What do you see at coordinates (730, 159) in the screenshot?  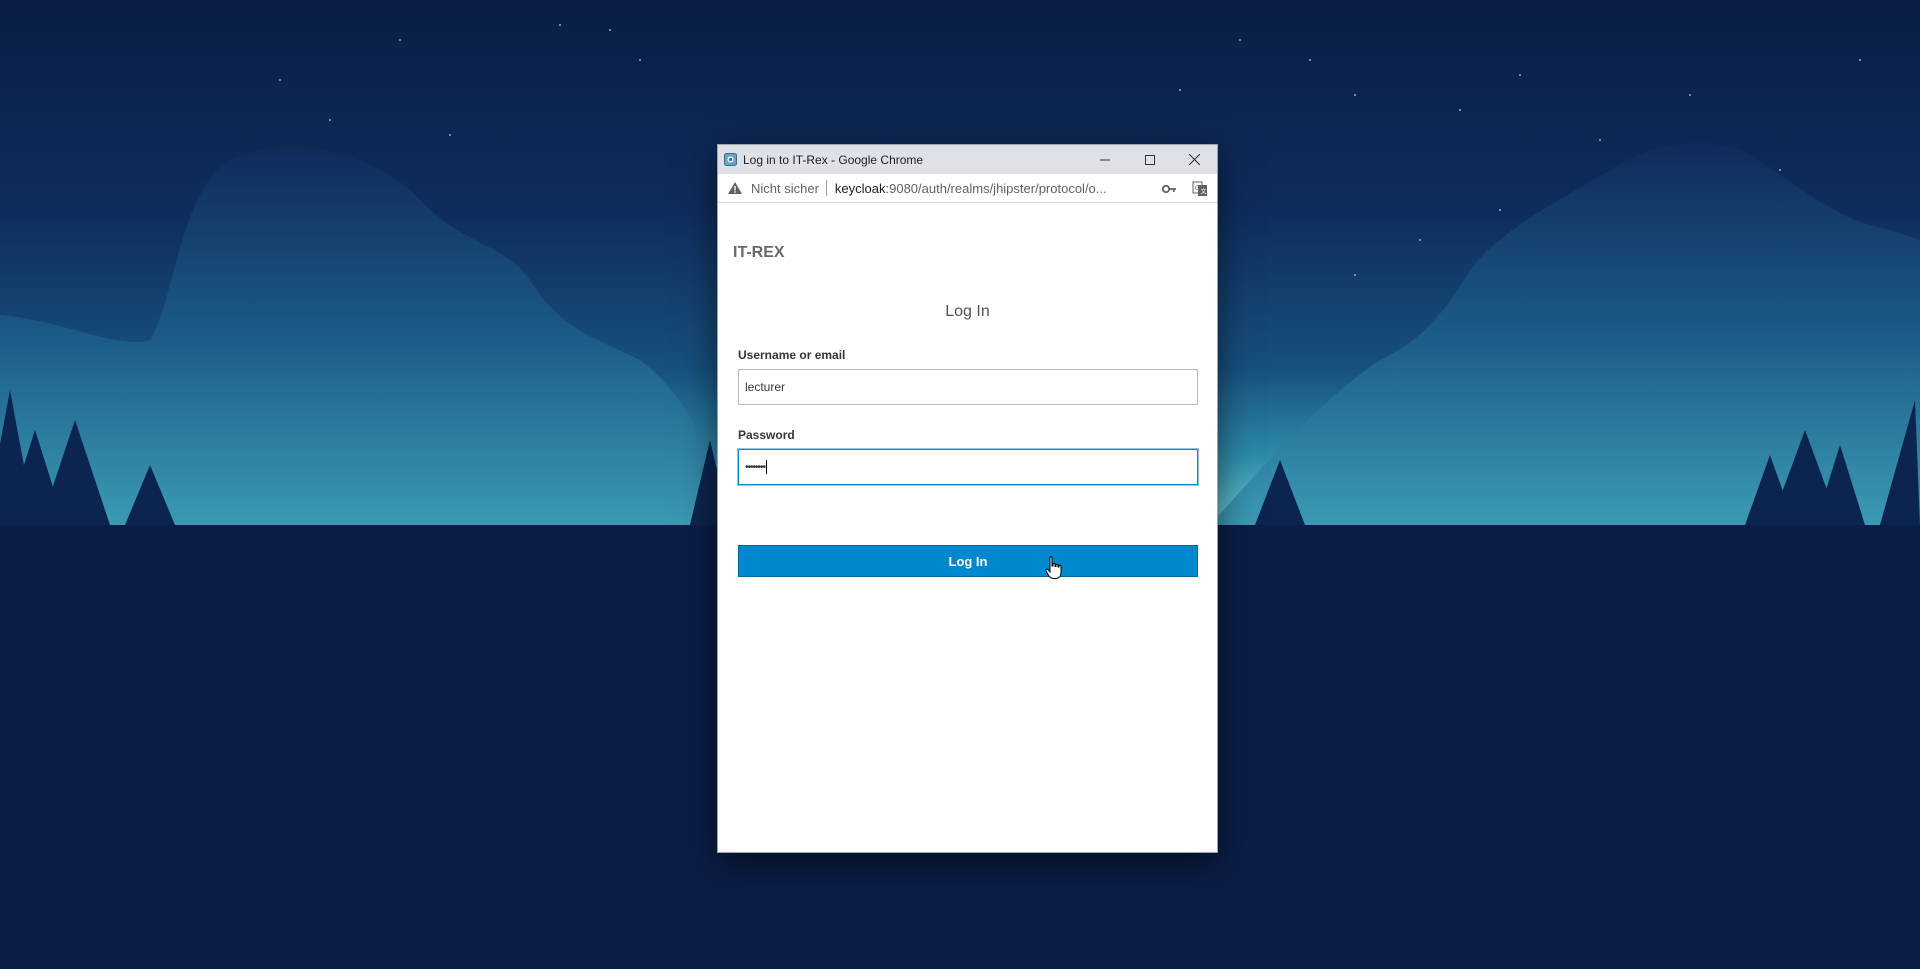 I see `chrome-app-icon` at bounding box center [730, 159].